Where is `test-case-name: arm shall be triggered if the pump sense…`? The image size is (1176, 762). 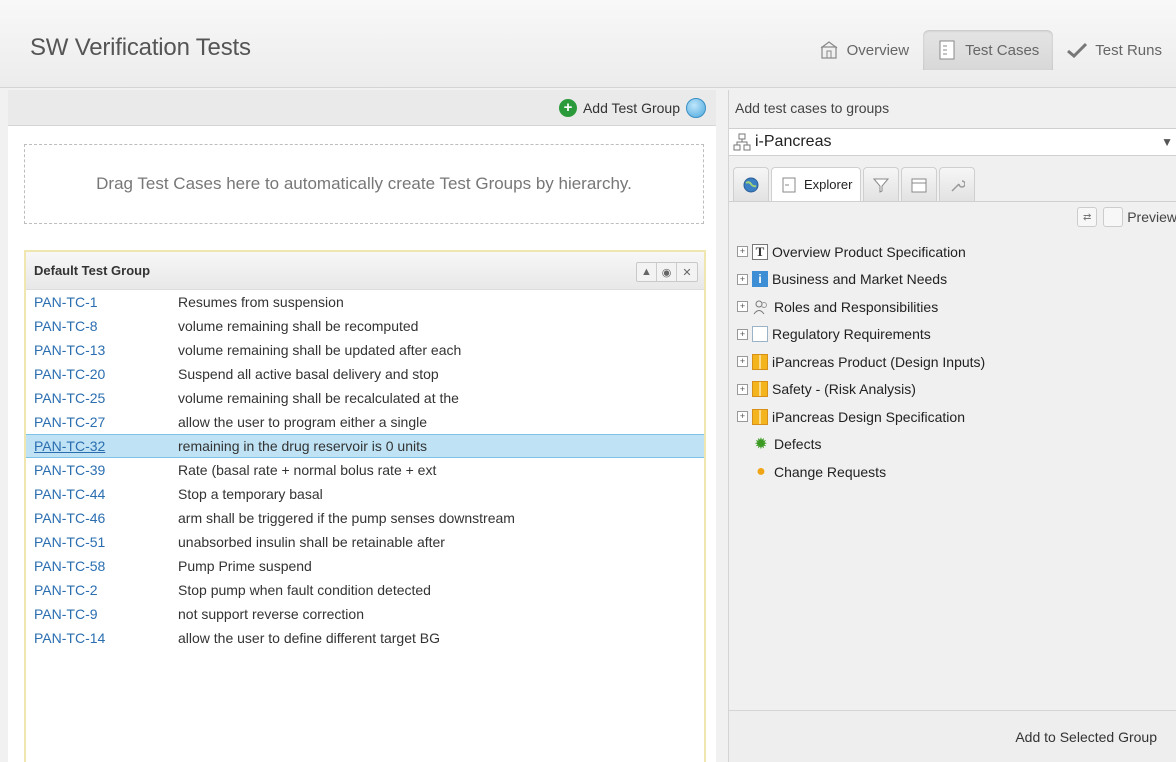 test-case-name: arm shall be triggered if the pump sense… is located at coordinates (346, 518).